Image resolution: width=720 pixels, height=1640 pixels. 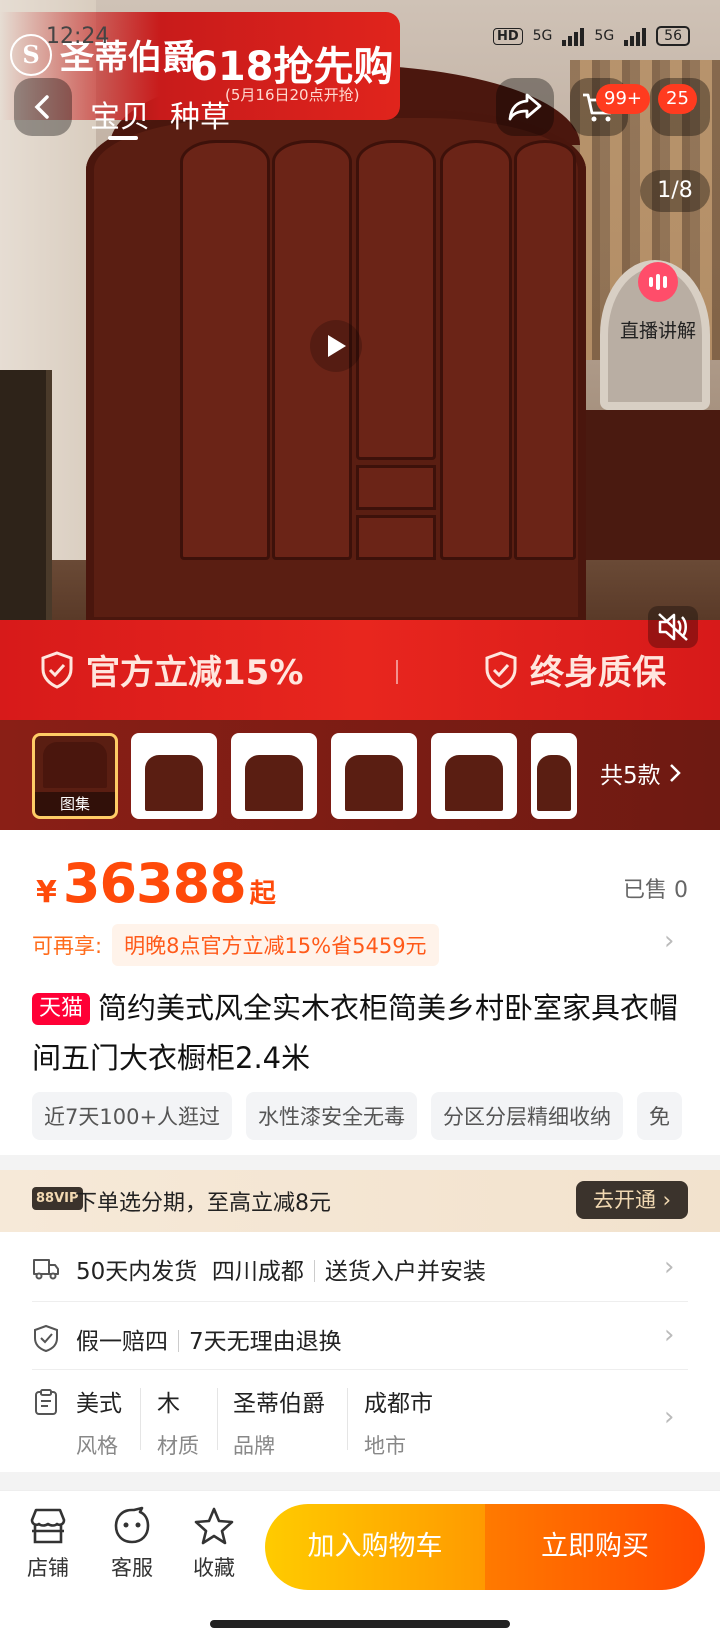 I want to click on extra-discount-chip: 明晚8点官方立减15%省5459元, so click(x=275, y=945).